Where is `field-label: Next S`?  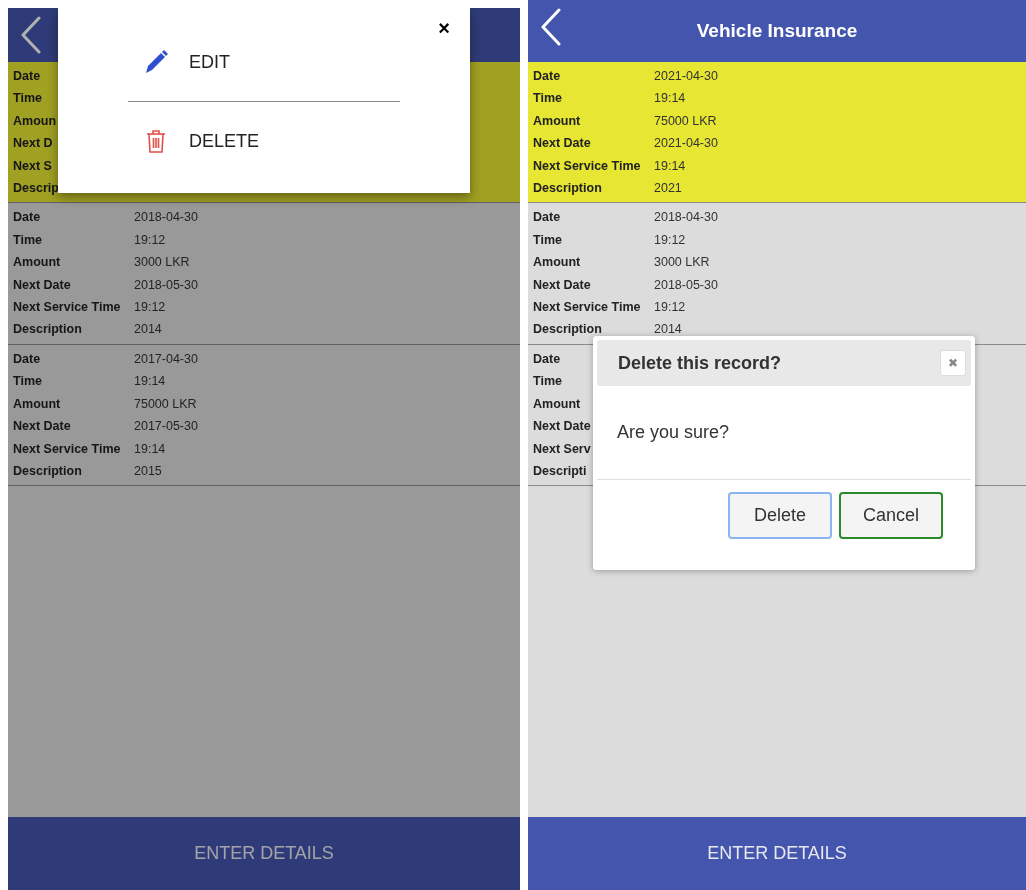
field-label: Next S is located at coordinates (32, 166).